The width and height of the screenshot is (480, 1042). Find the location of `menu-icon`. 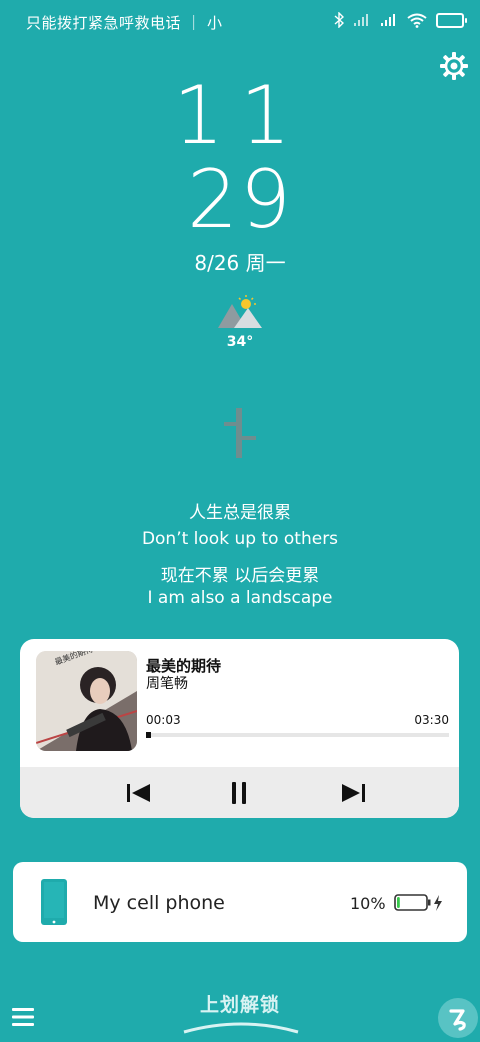

menu-icon is located at coordinates (23, 1017).